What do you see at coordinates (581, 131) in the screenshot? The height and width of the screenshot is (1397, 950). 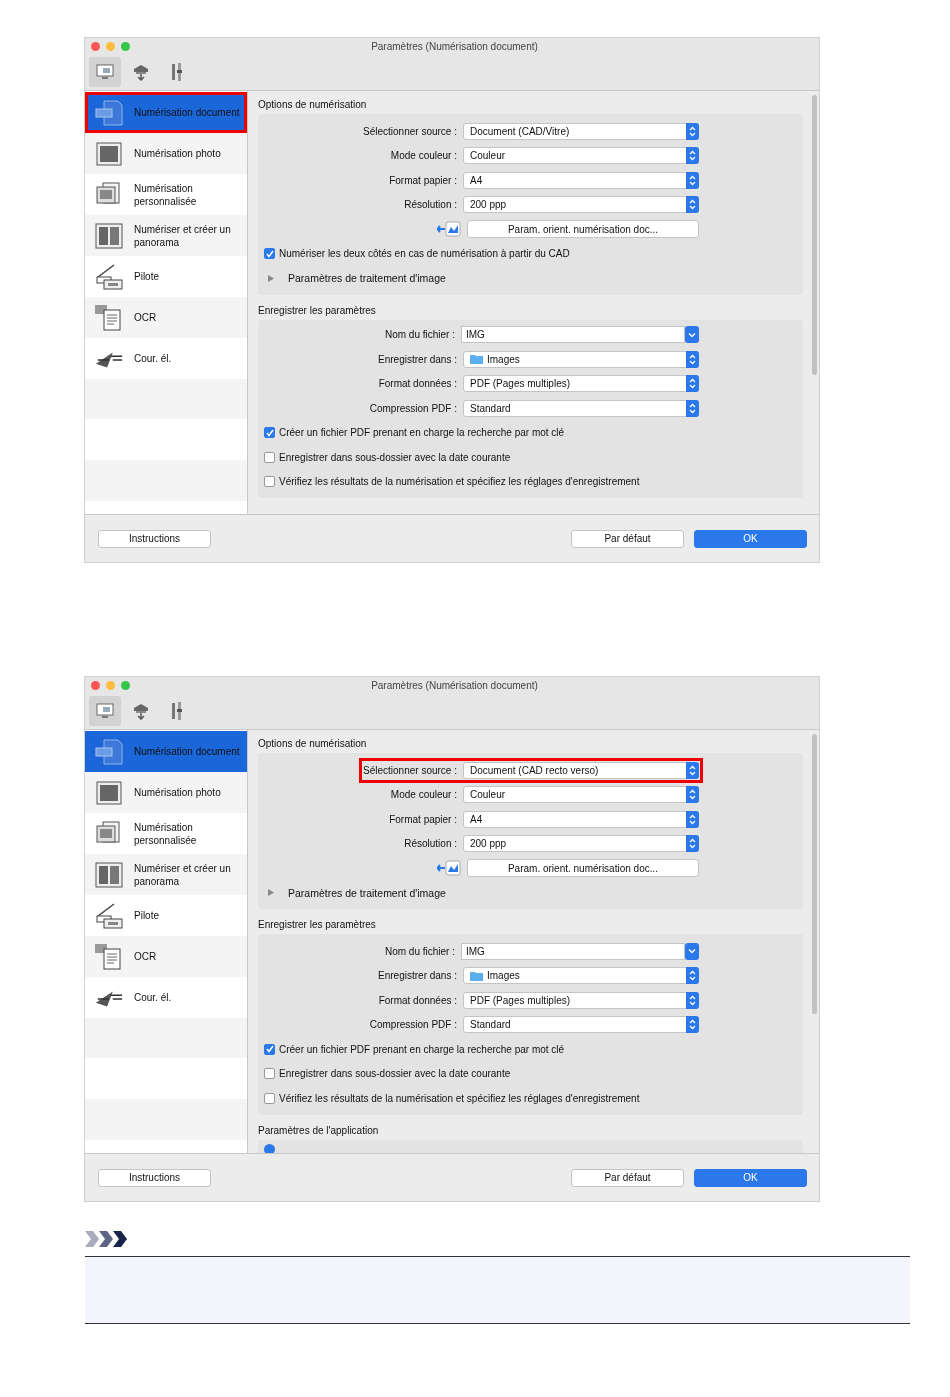 I see `dropdown: Document (CAD/Vitre)` at bounding box center [581, 131].